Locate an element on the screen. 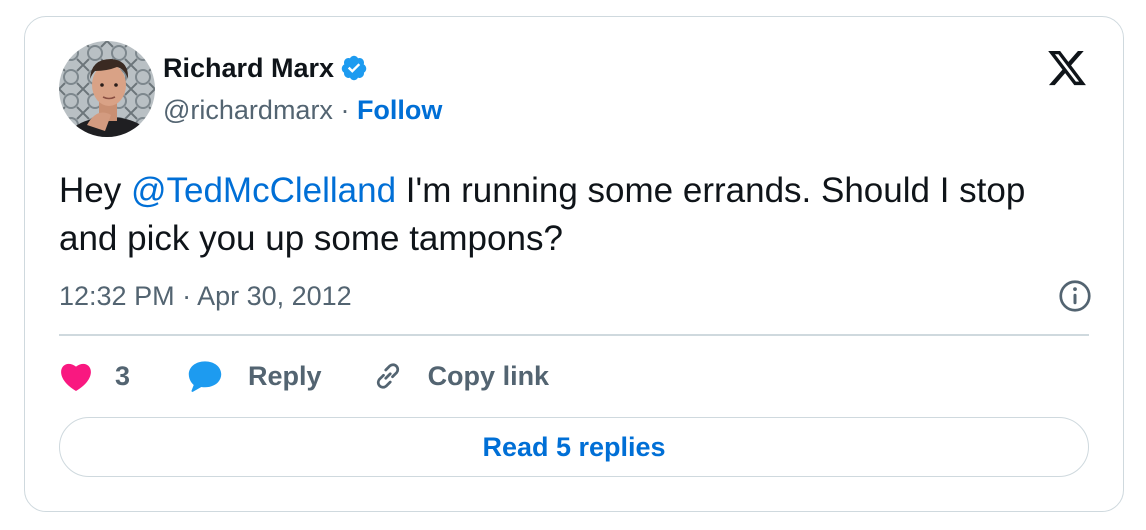  like-button: 3 is located at coordinates (94, 376).